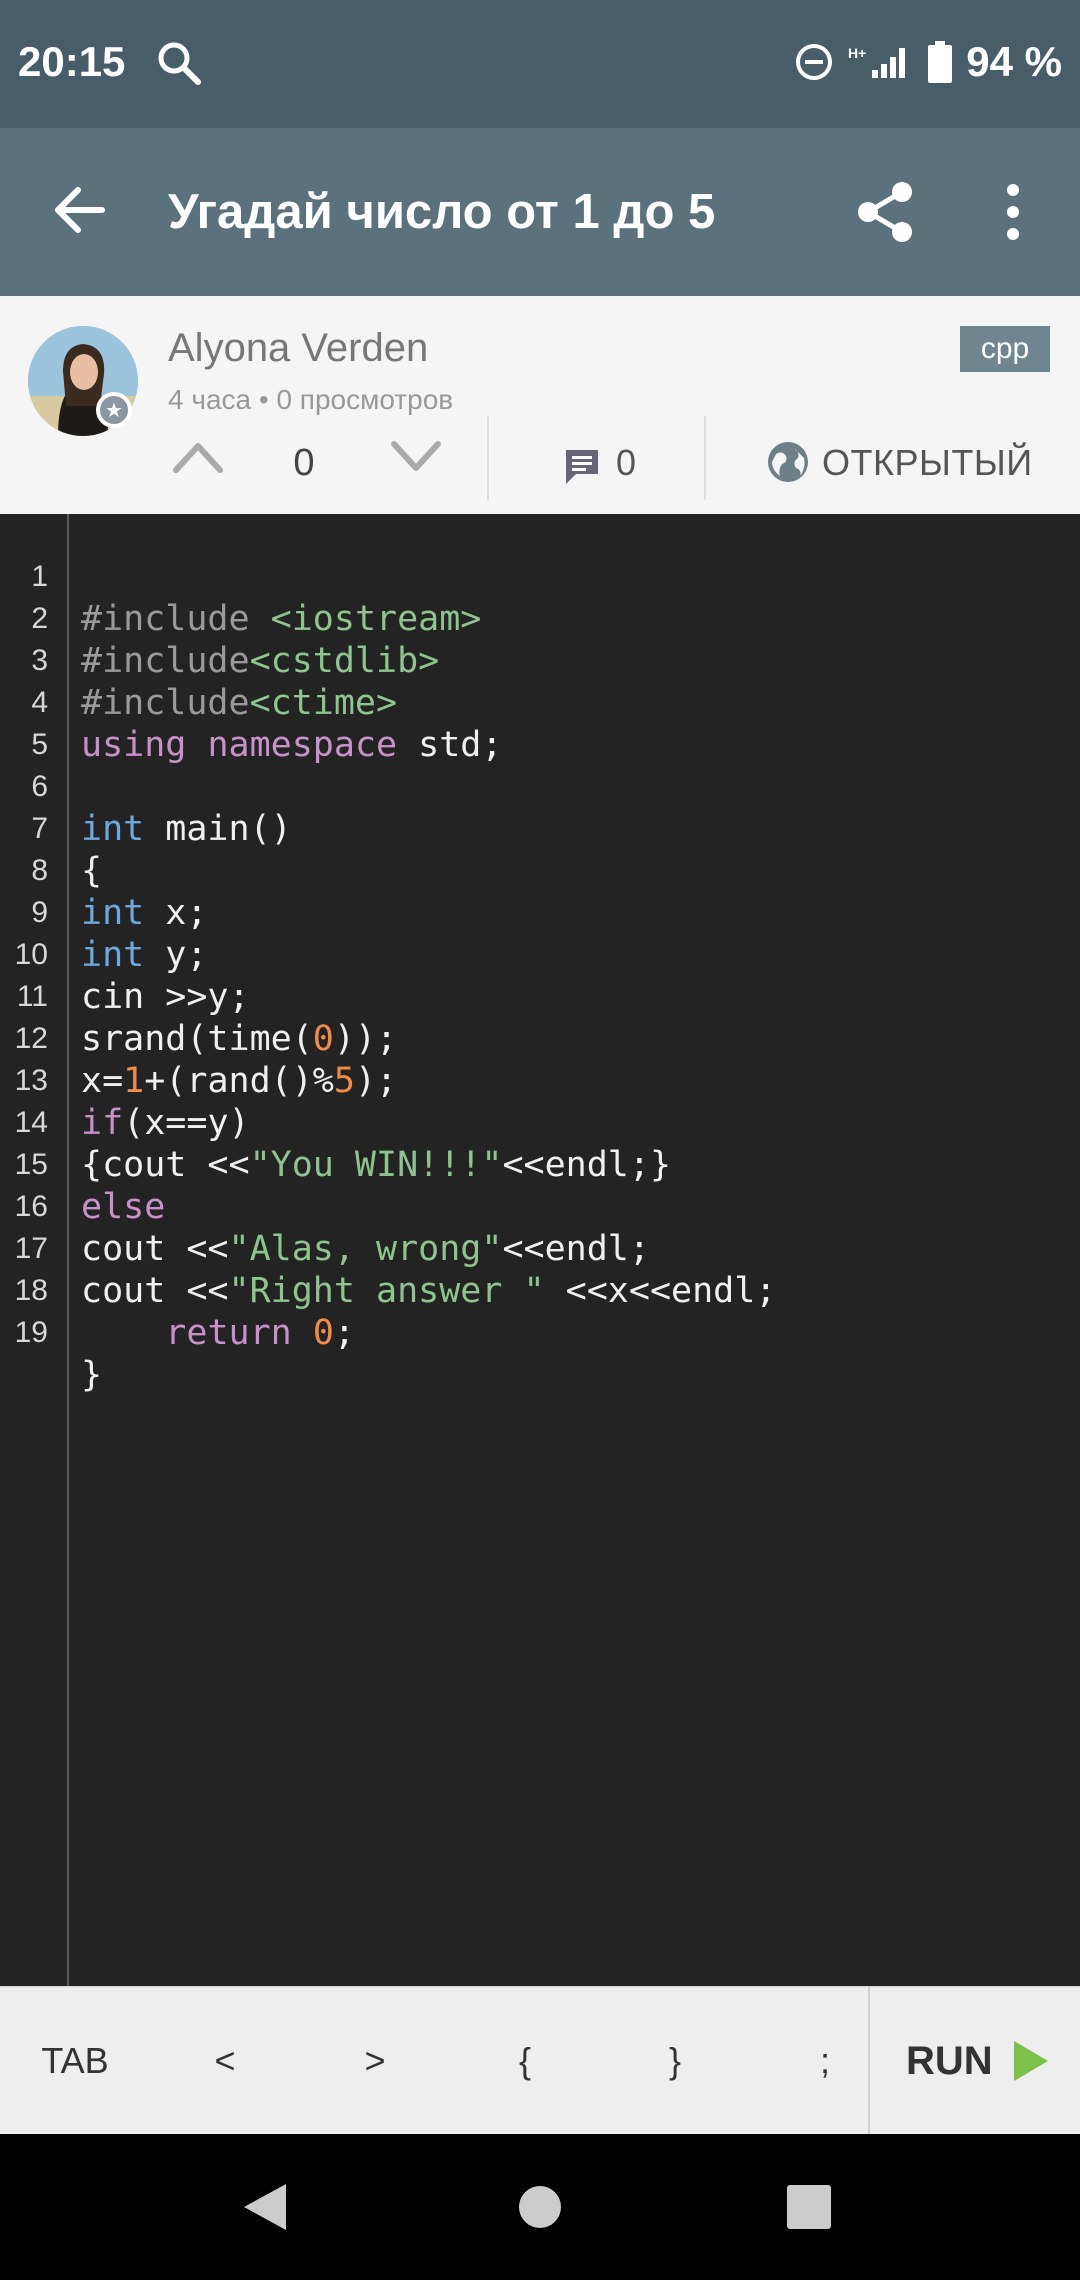 This screenshot has width=1080, height=2280. Describe the element at coordinates (540, 996) in the screenshot. I see `code-line: 11 srand(time(0));` at that location.